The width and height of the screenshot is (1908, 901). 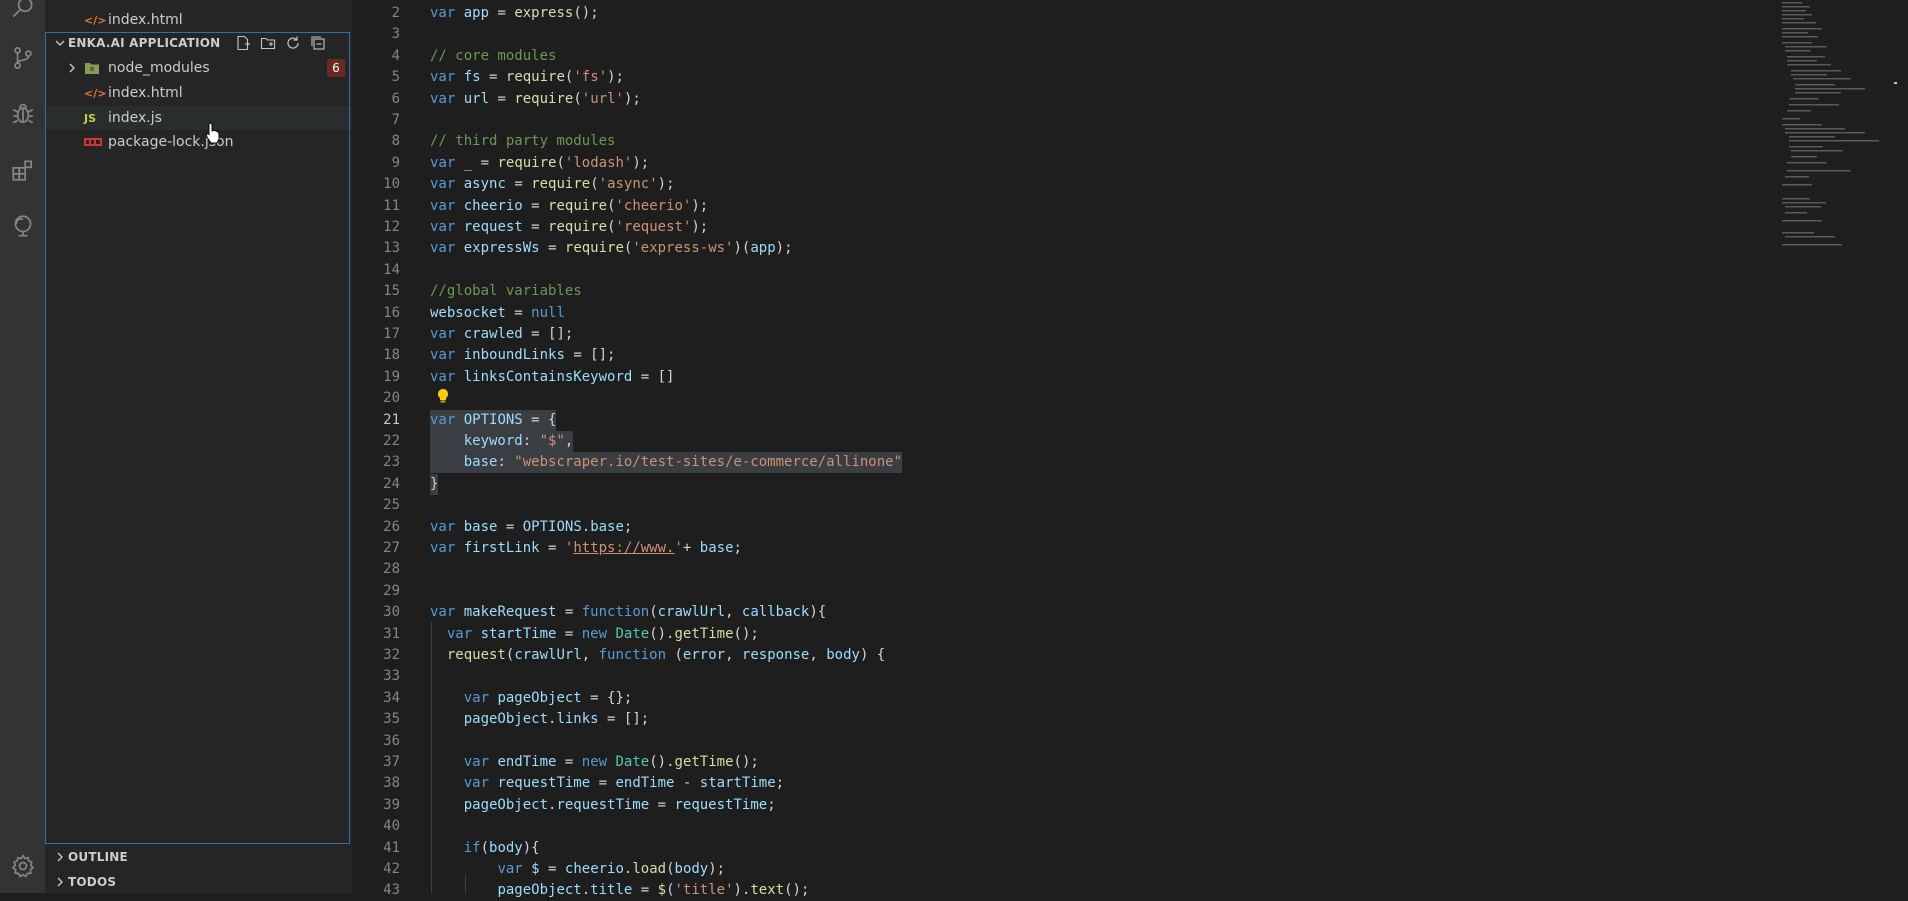 I want to click on code-line: 2 var app = express();, so click(x=1064, y=13).